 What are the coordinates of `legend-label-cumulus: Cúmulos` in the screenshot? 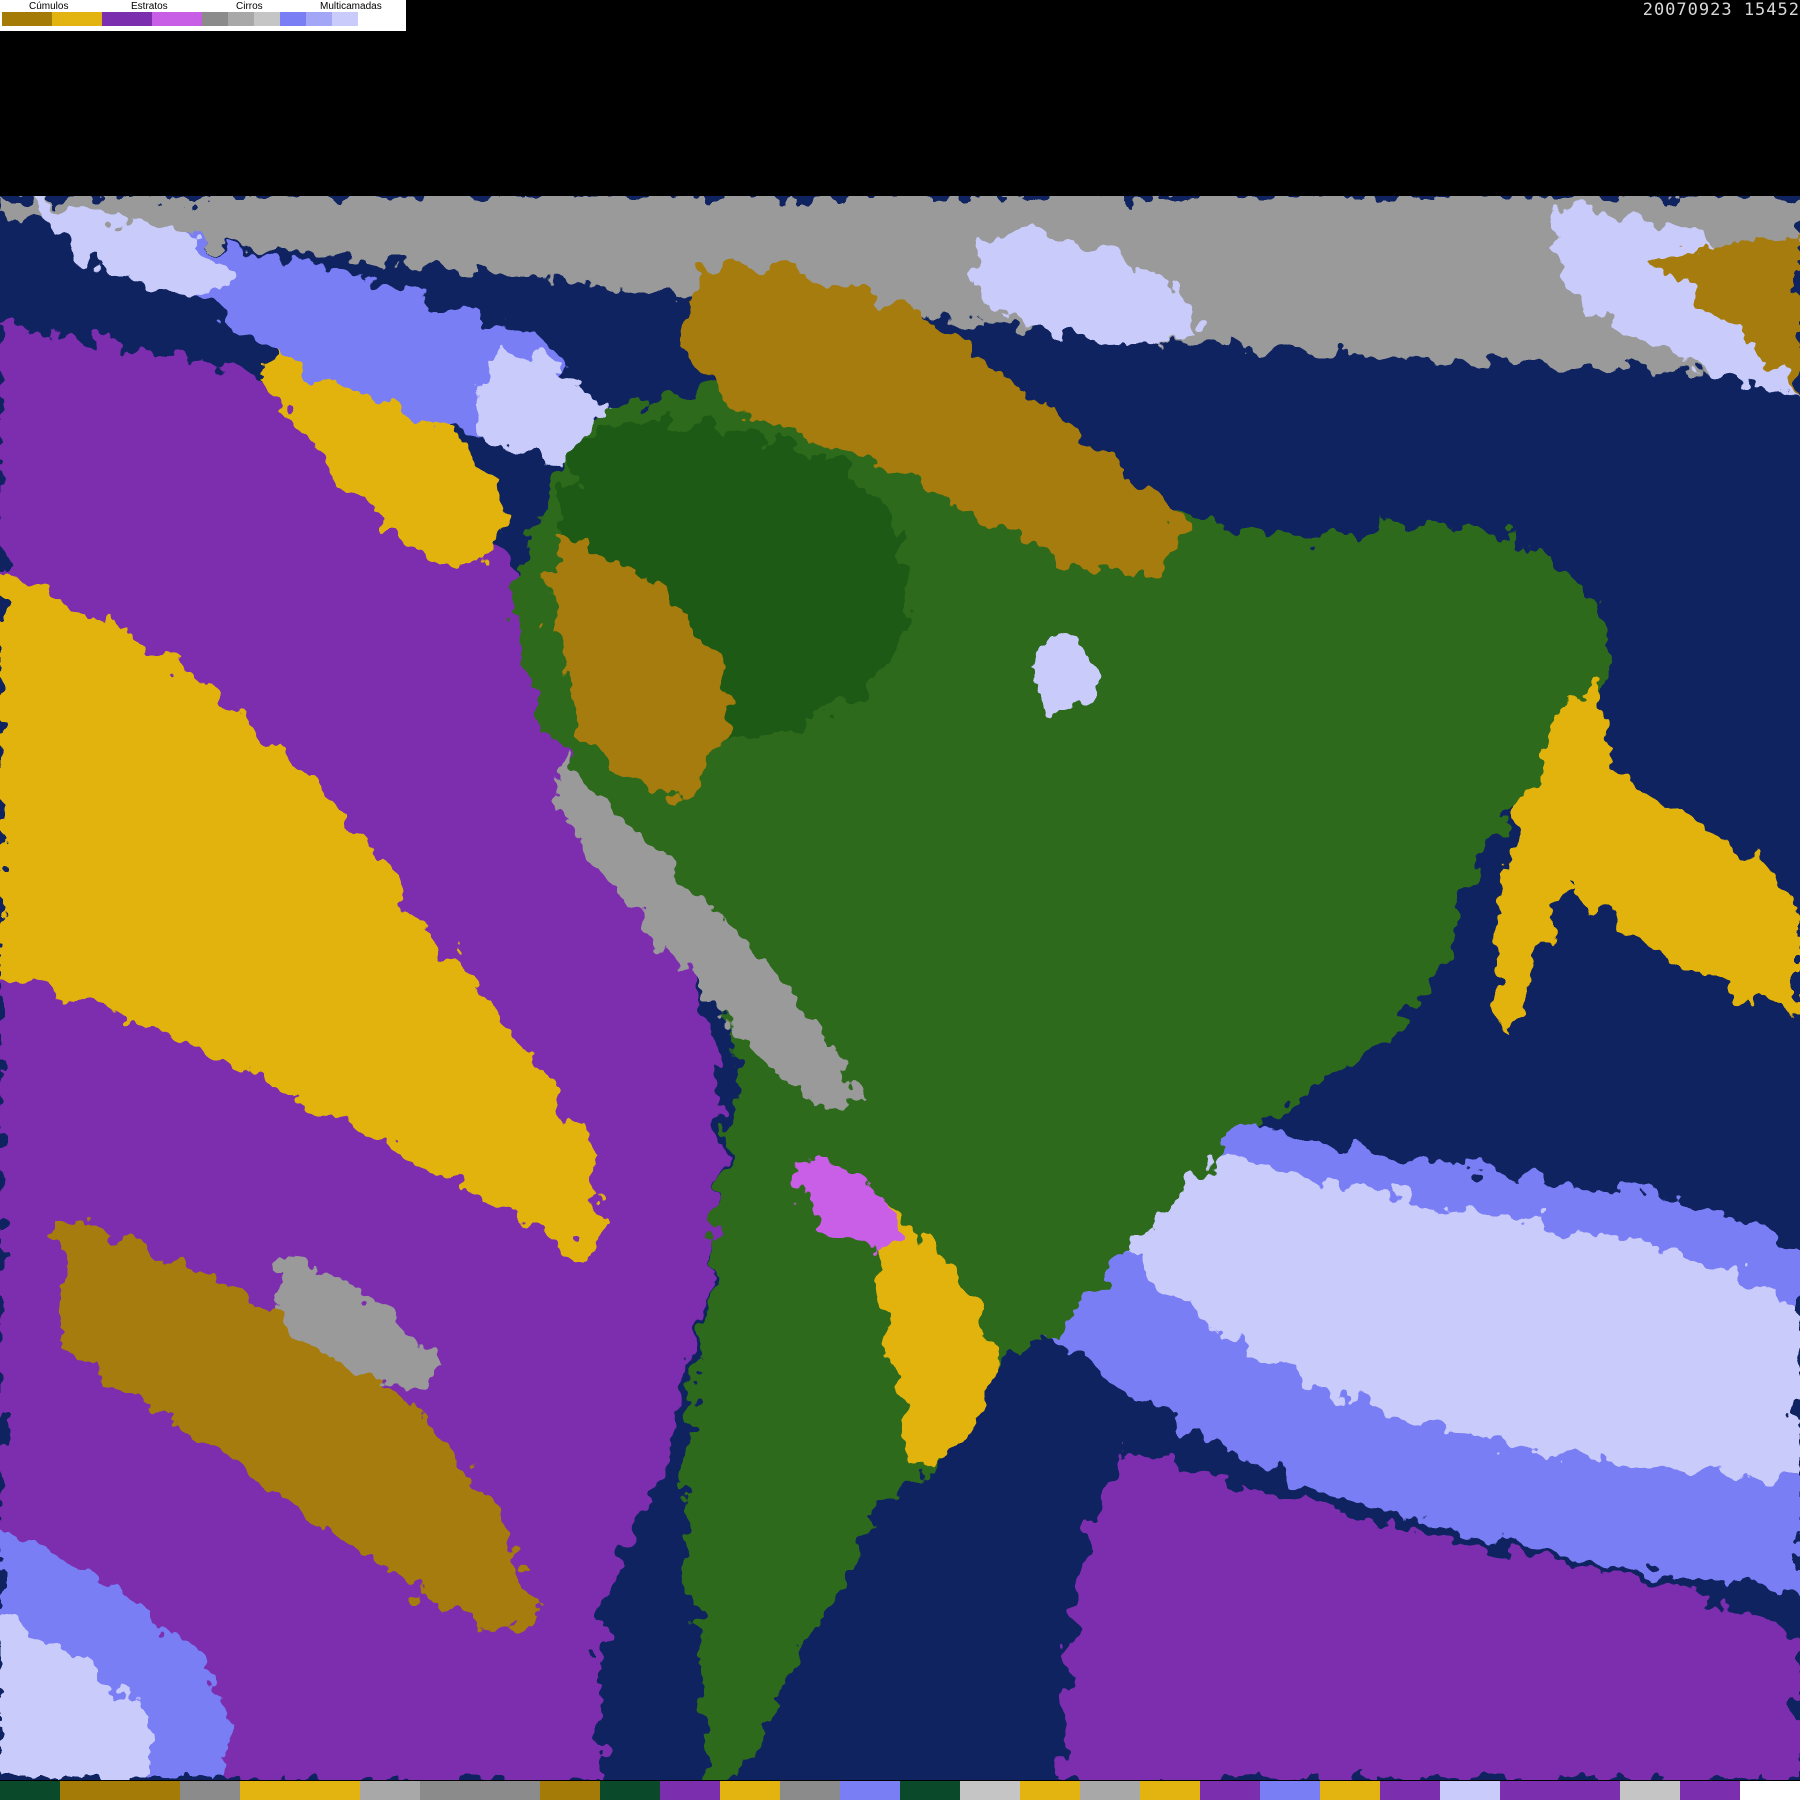 It's located at (49, 6).